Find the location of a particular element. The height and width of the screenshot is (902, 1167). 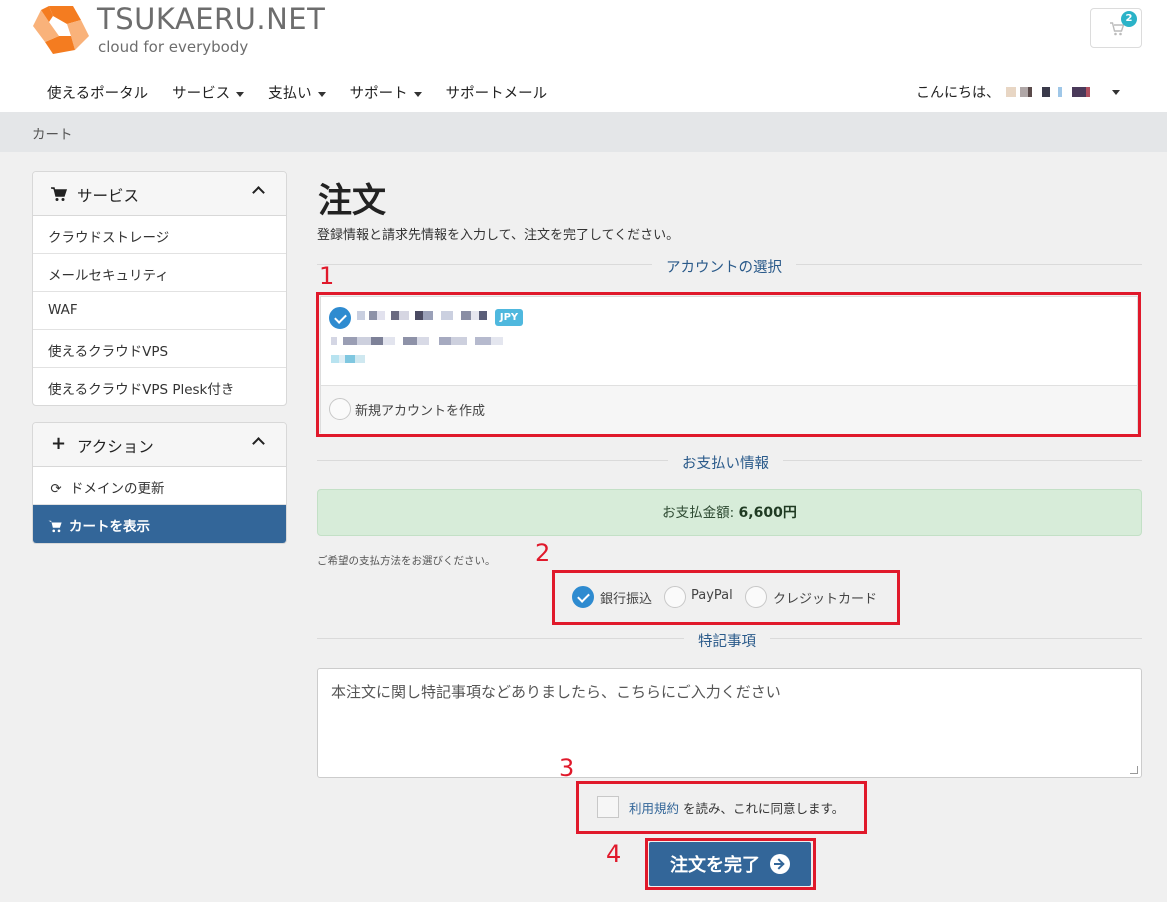

sidebar-actions-panel: + アクション ⟳ ドメインの更新 カートを表示 is located at coordinates (159, 483).